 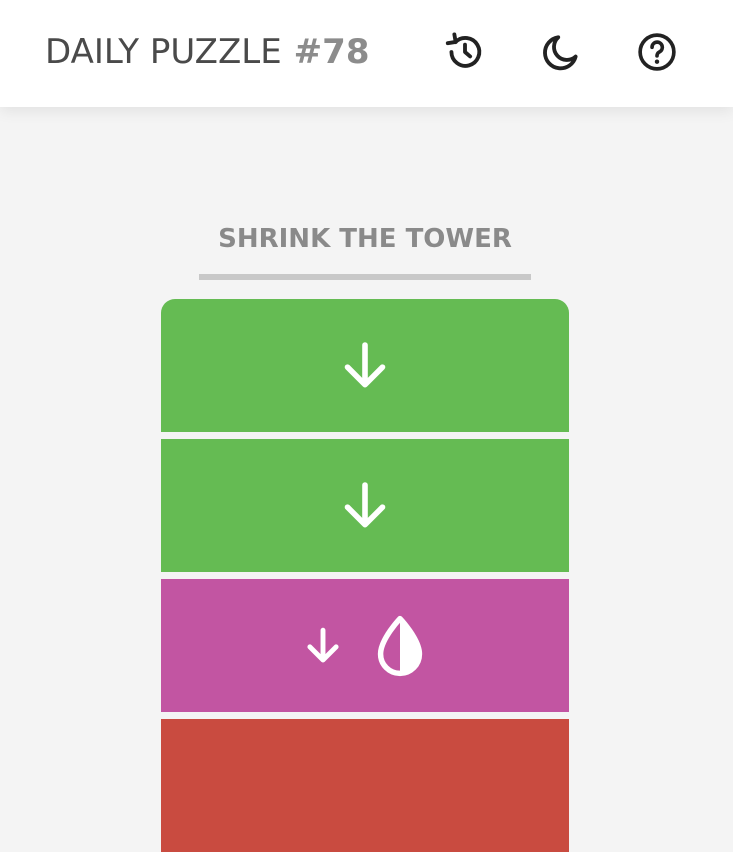 I want to click on moon-icon, so click(x=560, y=53).